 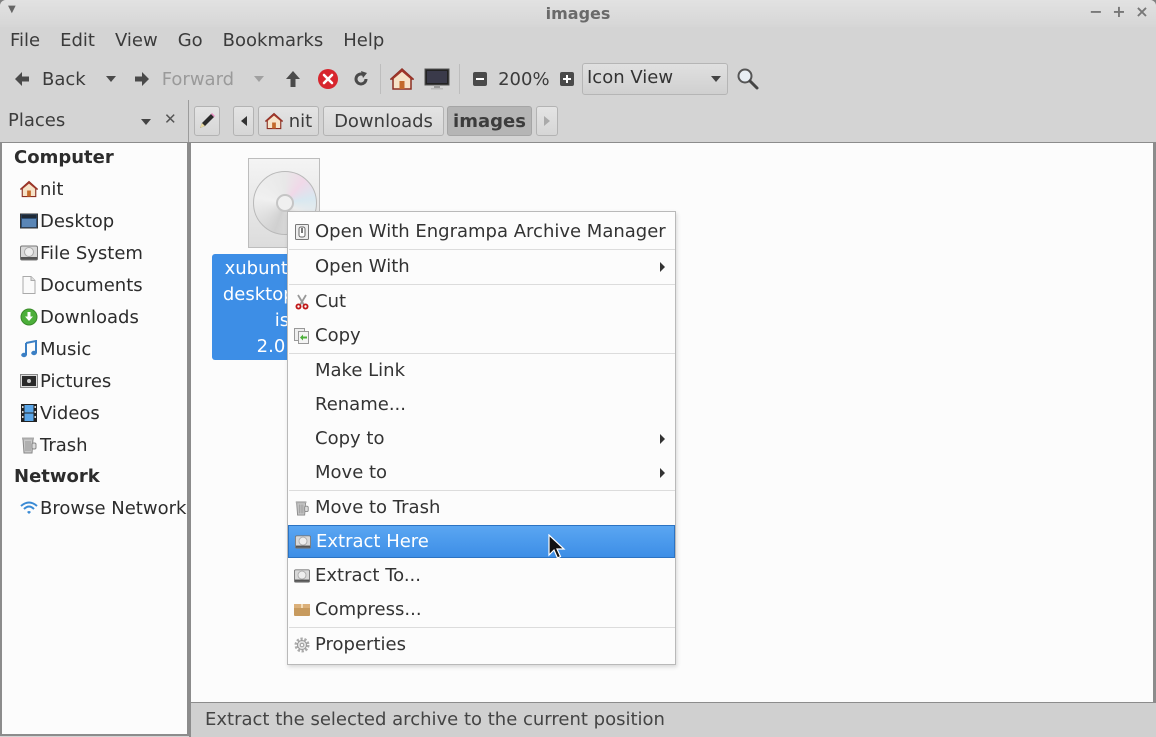 I want to click on places-close-icon: ✕, so click(x=170, y=119).